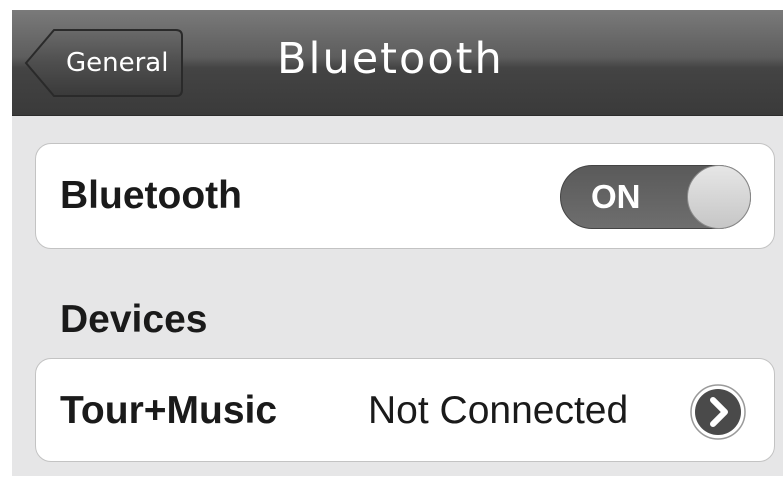 The height and width of the screenshot is (485, 783). Describe the element at coordinates (169, 410) in the screenshot. I see `device-name: Tour+Music` at that location.